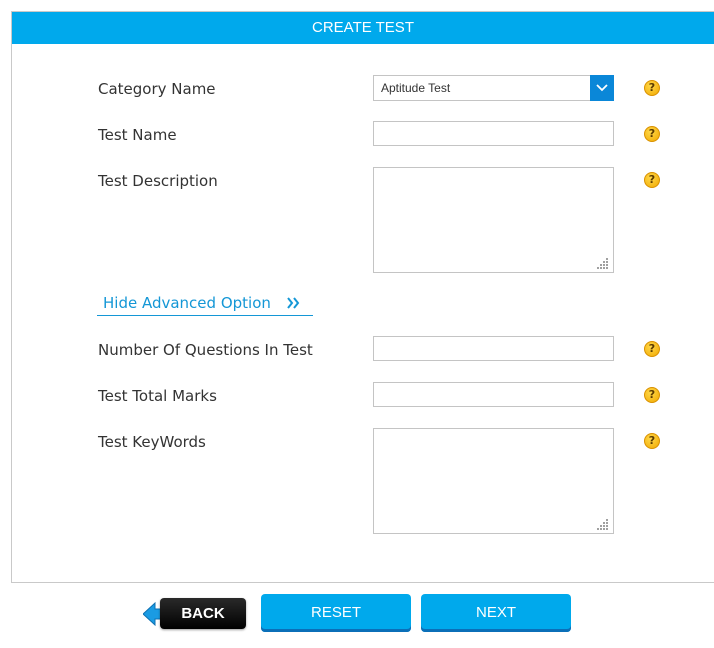 Image resolution: width=714 pixels, height=648 pixels. What do you see at coordinates (157, 89) in the screenshot?
I see `category-name-label: Category Name` at bounding box center [157, 89].